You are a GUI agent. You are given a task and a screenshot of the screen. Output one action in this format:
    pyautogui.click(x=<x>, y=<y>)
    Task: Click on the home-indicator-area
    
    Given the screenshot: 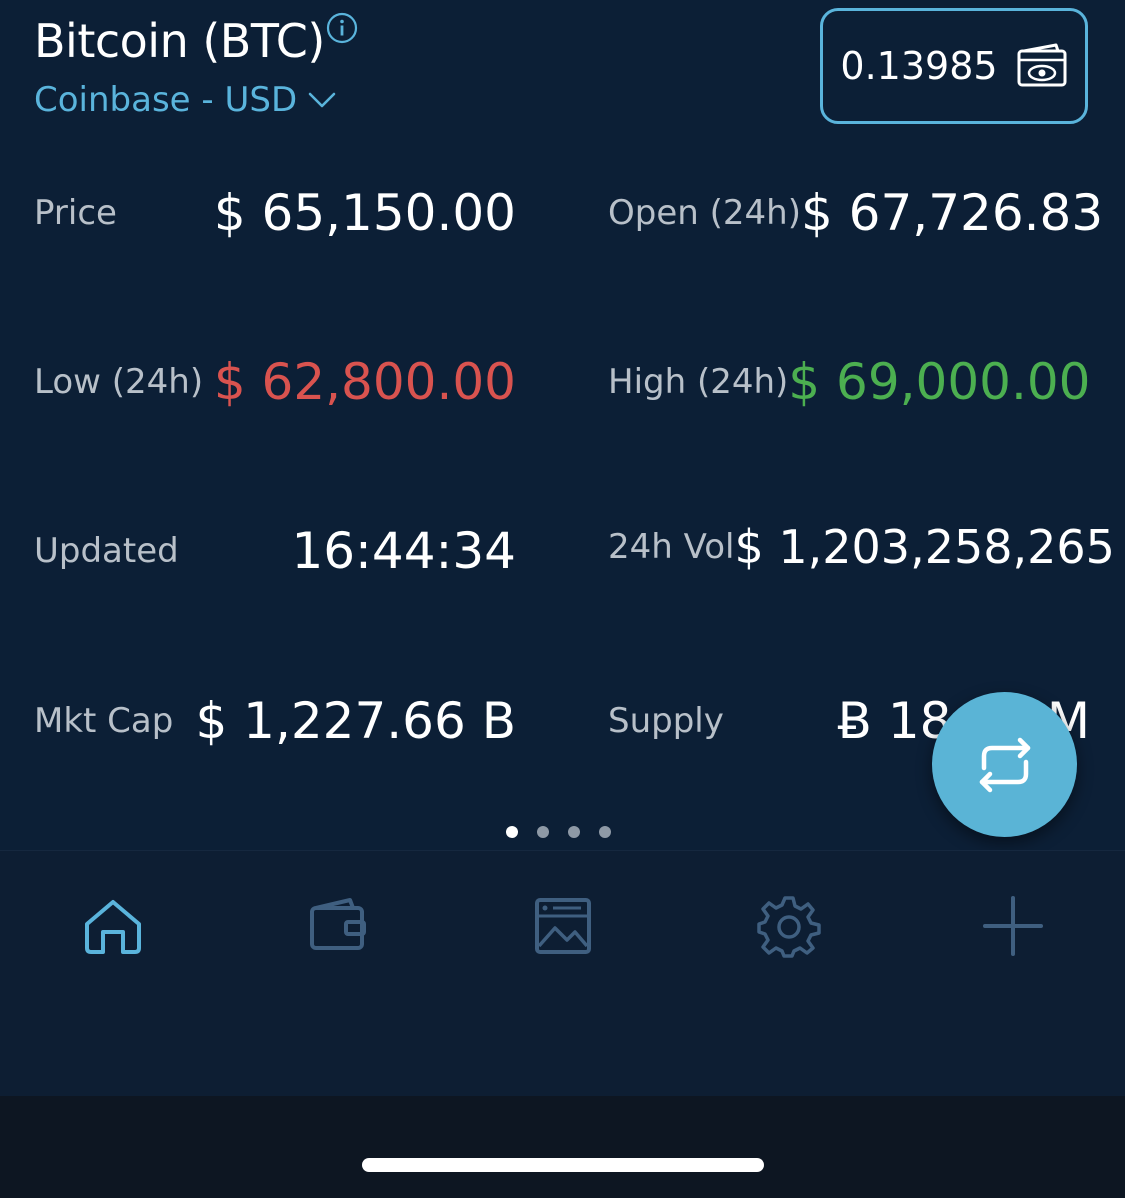 What is the action you would take?
    pyautogui.click(x=562, y=1147)
    